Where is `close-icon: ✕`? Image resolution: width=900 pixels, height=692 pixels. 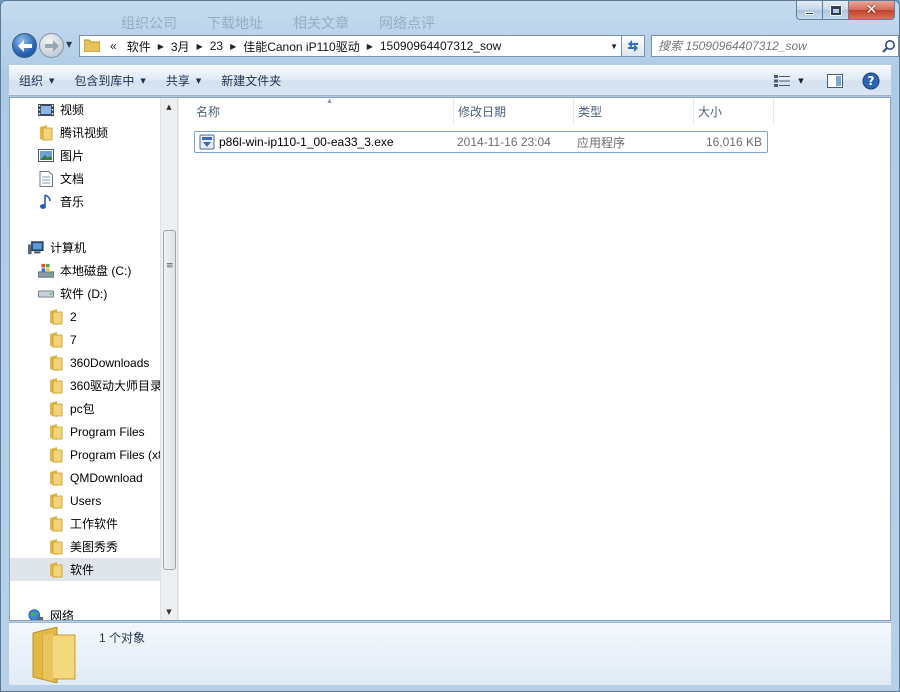 close-icon: ✕ is located at coordinates (871, 10).